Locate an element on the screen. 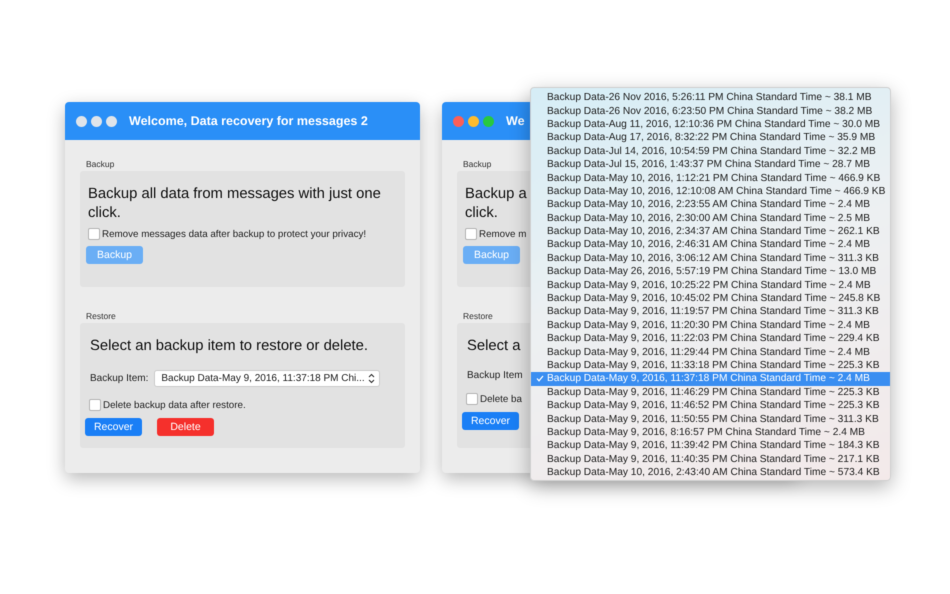 This screenshot has width=950, height=594. menu-item: Backup Data-Aug 11, 2016, 12:10:36 PM China Standard Time ~ 30.0 MB is located at coordinates (710, 125).